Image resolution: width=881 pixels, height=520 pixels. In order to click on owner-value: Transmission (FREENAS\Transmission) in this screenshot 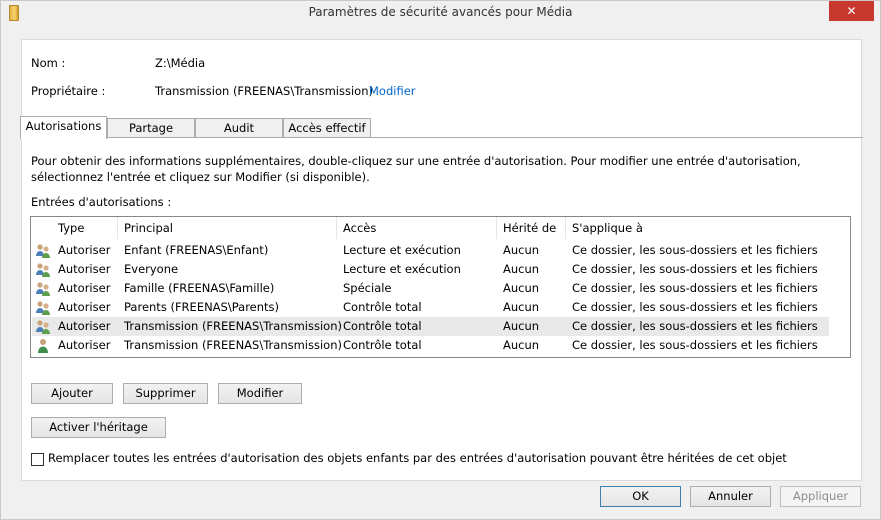, I will do `click(264, 91)`.